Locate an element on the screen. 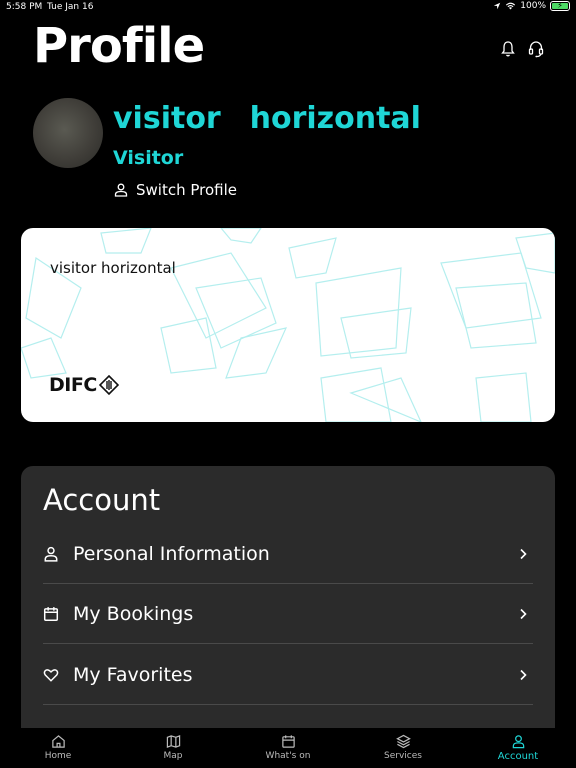 Image resolution: width=576 pixels, height=768 pixels. tab-label: What's on is located at coordinates (288, 756).